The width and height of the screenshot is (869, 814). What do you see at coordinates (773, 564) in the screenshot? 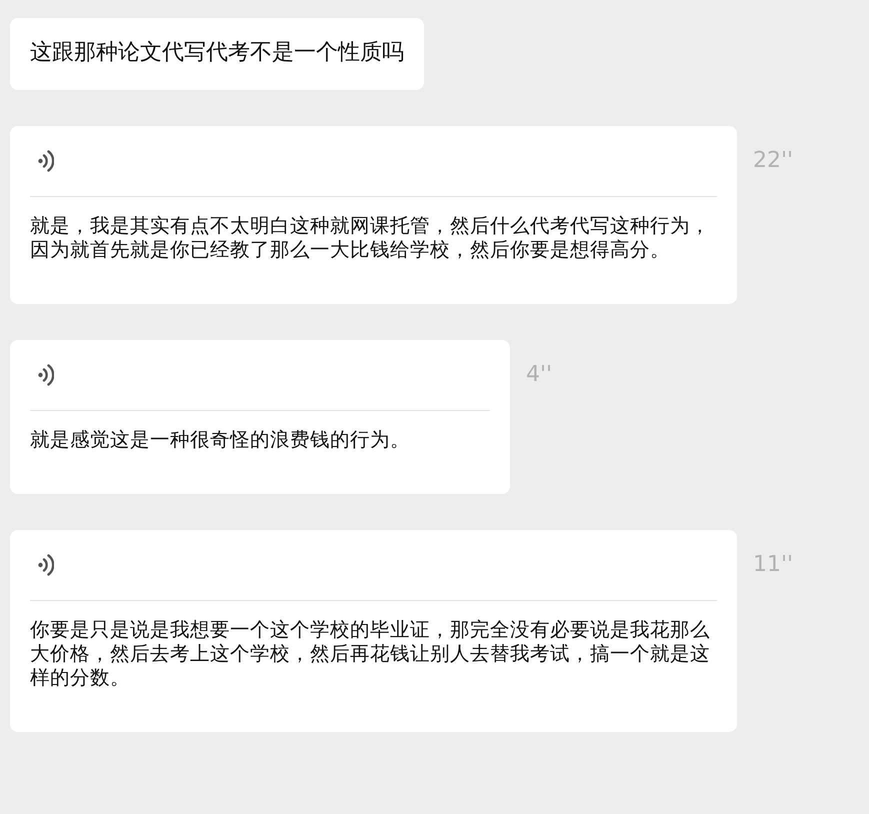
I see `voice-duration: 11''` at bounding box center [773, 564].